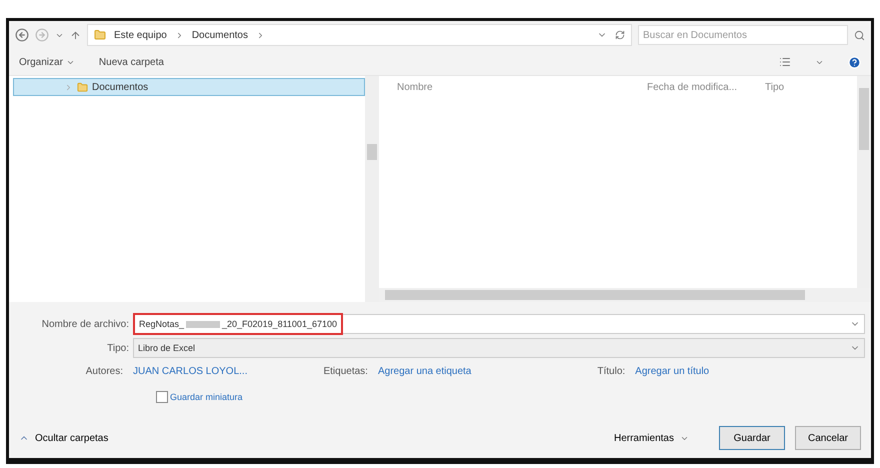 This screenshot has height=468, width=880. What do you see at coordinates (522, 87) in the screenshot?
I see `column-header: Nombre` at bounding box center [522, 87].